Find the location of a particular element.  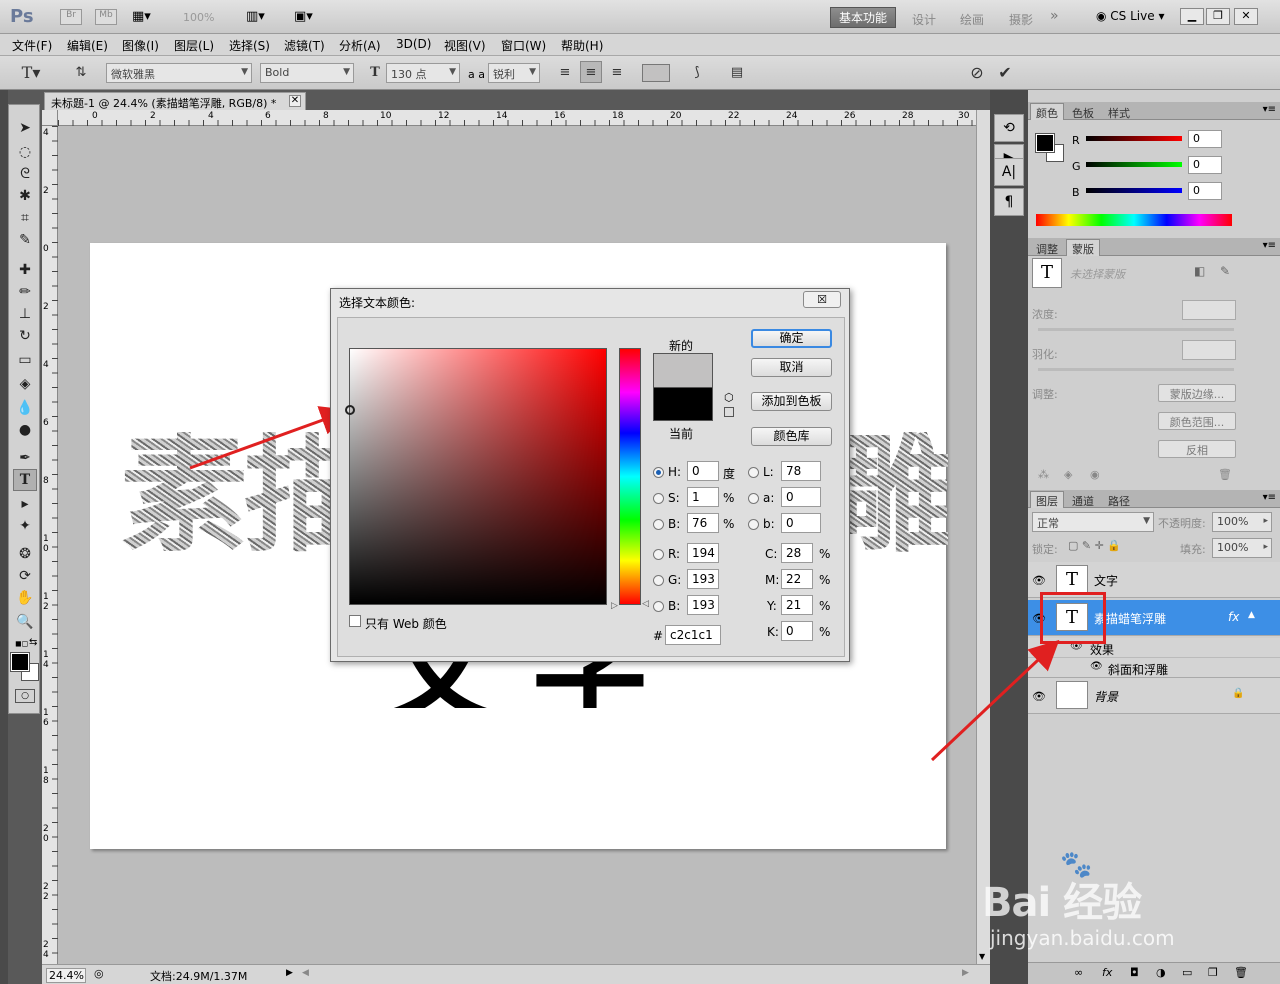

g-field: 193 is located at coordinates (703, 579).